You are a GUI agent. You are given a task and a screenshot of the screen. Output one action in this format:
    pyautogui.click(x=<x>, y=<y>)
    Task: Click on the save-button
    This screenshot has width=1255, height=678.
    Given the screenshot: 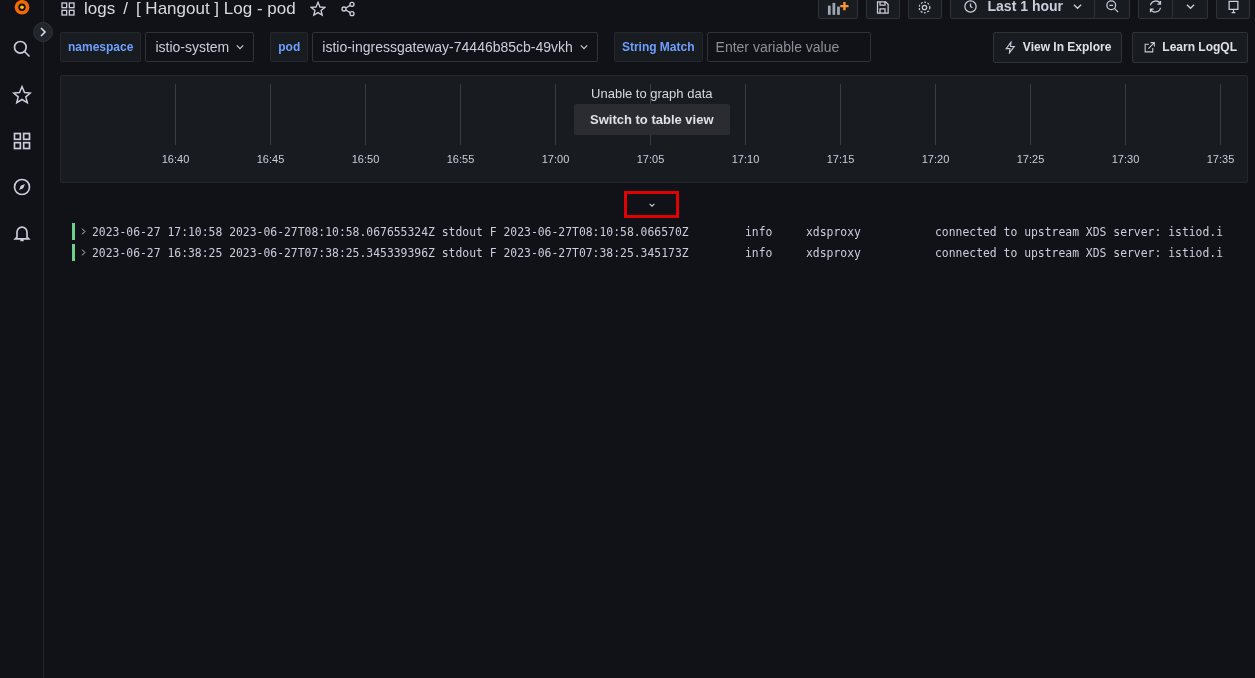 What is the action you would take?
    pyautogui.click(x=882, y=9)
    